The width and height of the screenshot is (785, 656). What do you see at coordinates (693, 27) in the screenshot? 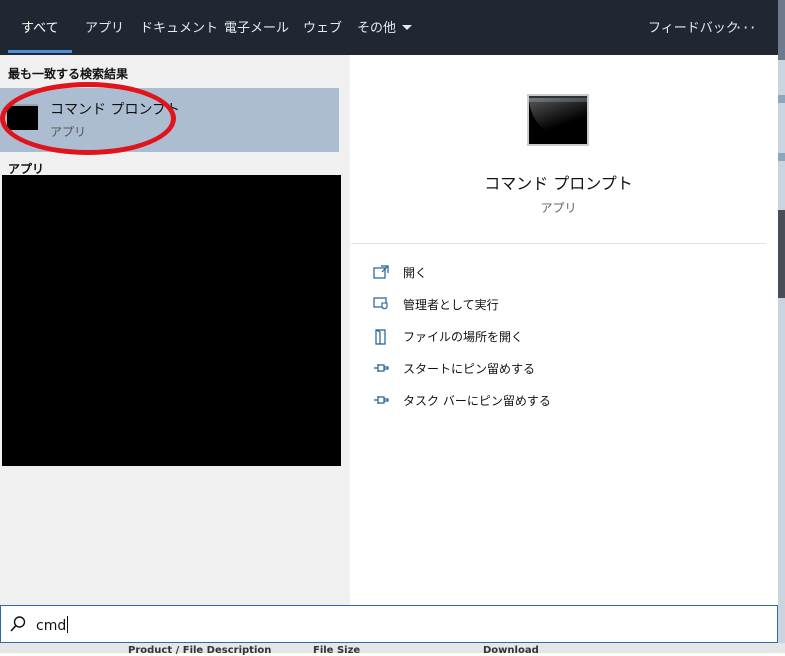
I see `feedback-button: フィードバック` at bounding box center [693, 27].